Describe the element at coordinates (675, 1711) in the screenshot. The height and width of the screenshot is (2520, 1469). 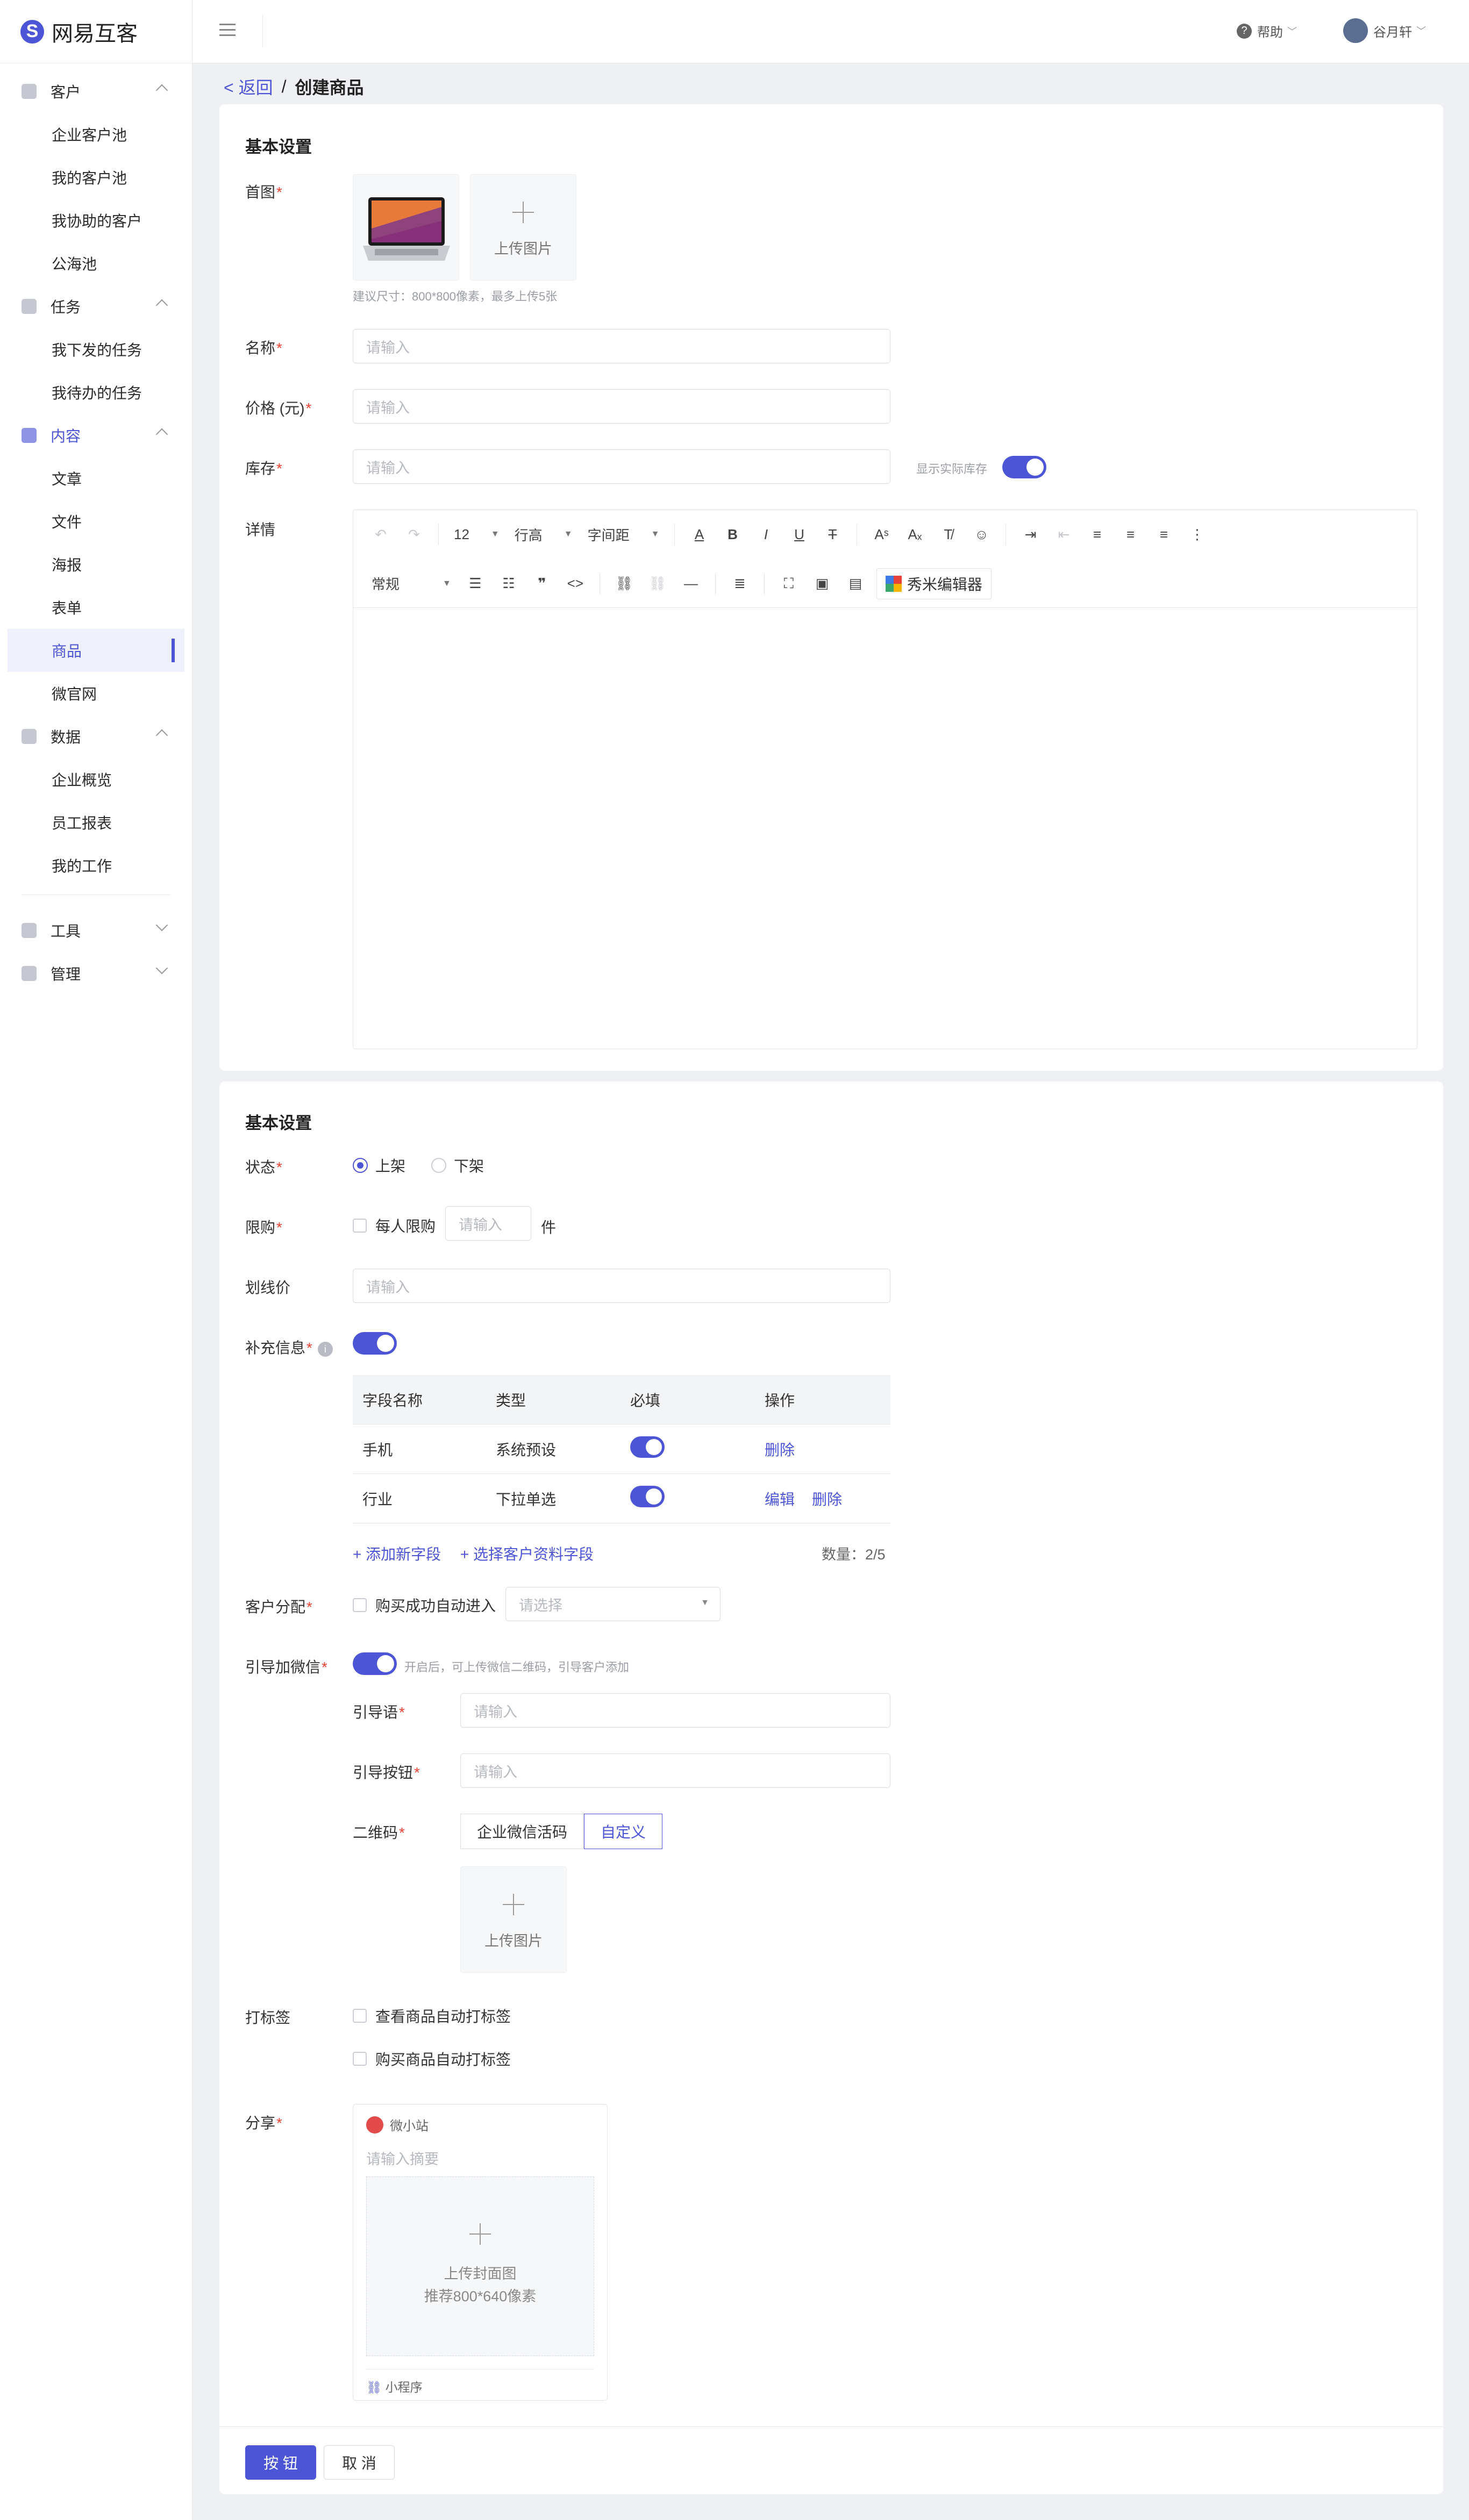
I see `guide-text-input: 请输入` at that location.